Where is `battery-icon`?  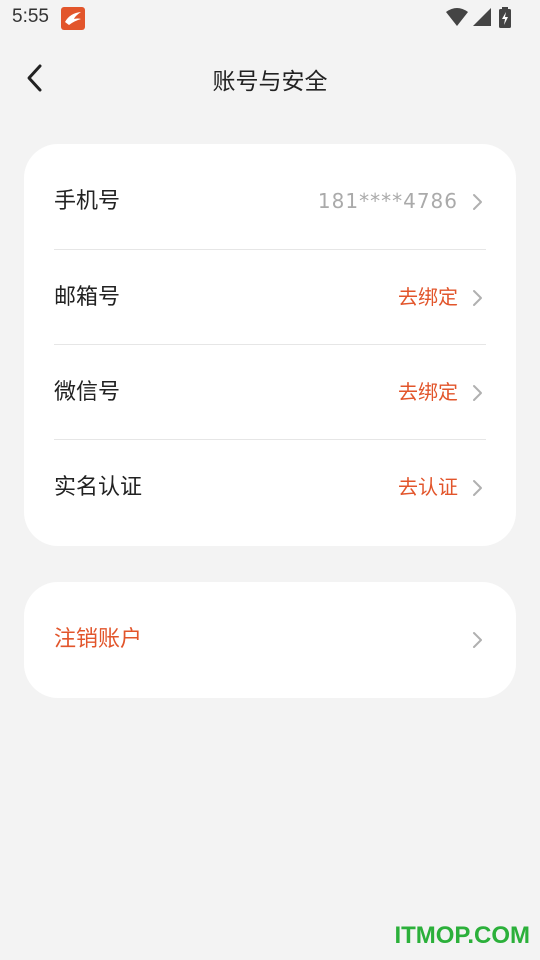
battery-icon is located at coordinates (505, 17).